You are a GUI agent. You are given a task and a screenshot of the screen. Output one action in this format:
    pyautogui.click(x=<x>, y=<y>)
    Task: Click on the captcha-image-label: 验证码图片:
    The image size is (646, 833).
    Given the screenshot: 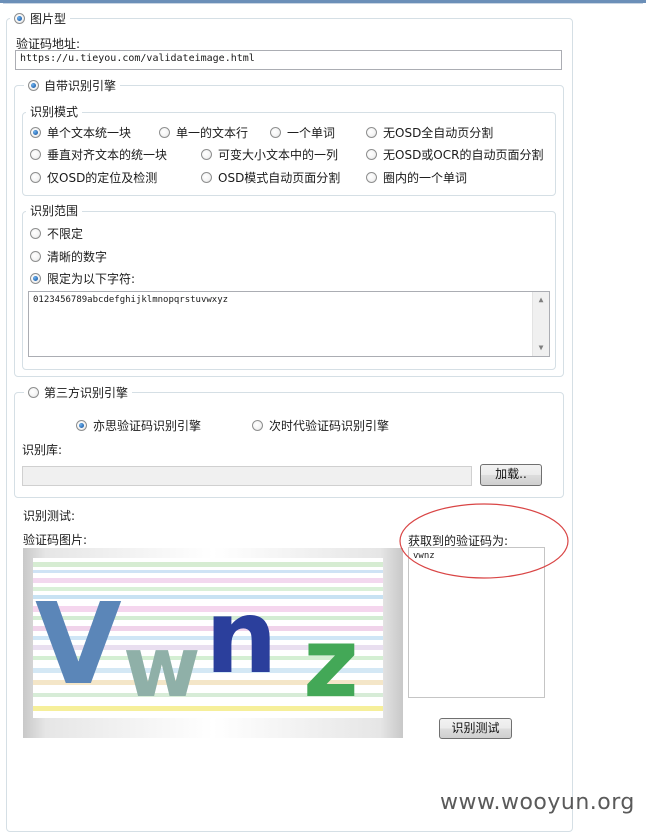 What is the action you would take?
    pyautogui.click(x=55, y=540)
    